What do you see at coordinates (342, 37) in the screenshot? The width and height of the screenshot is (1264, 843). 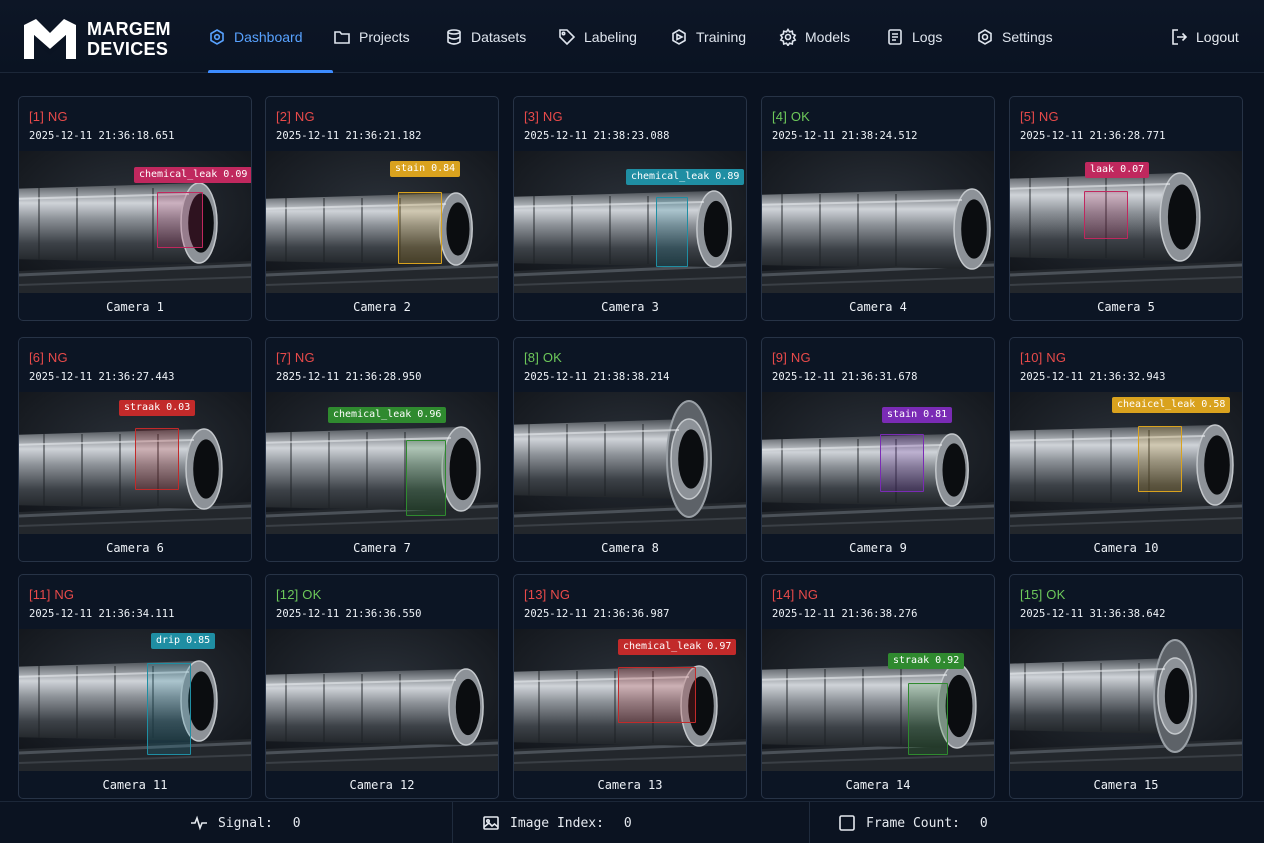 I see `folder-icon` at bounding box center [342, 37].